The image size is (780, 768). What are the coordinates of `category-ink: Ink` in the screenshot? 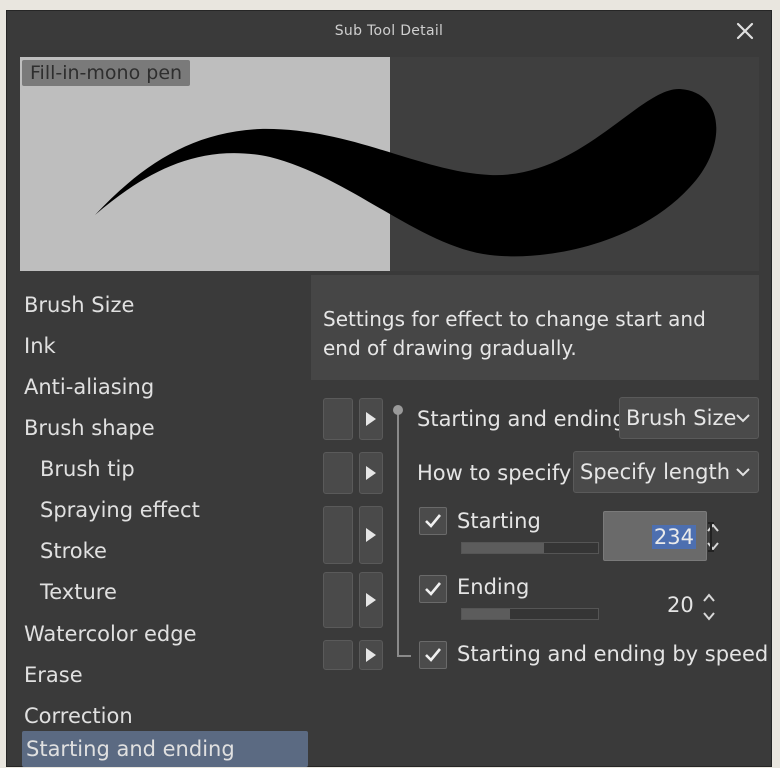 It's located at (40, 346).